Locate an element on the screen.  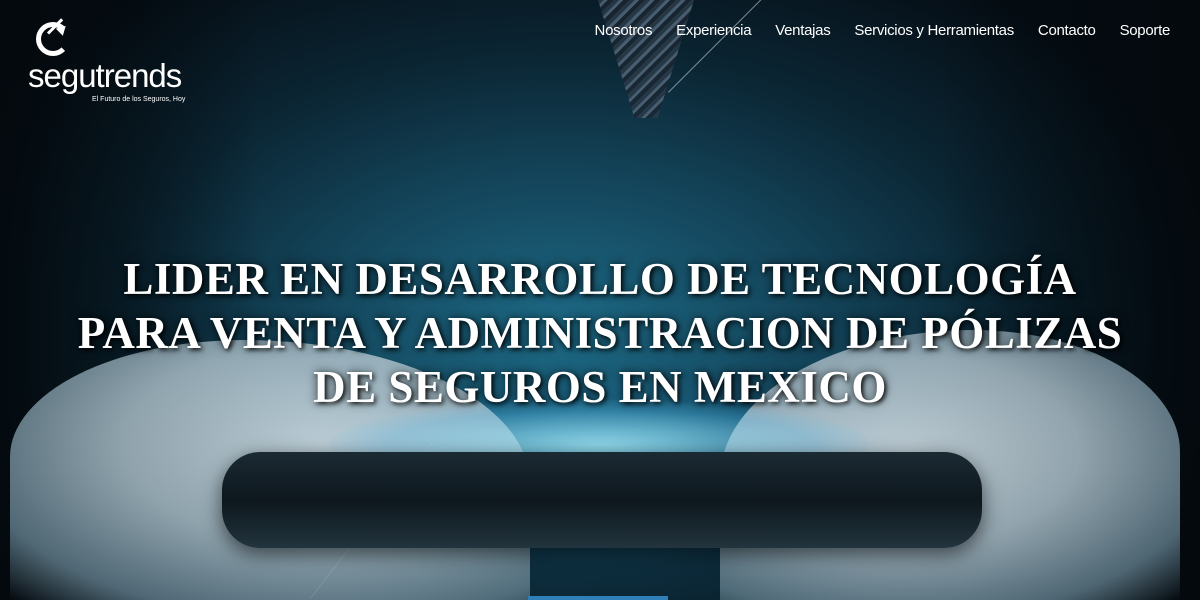
headline-line: PARA VENTA Y ADMINISTRACION DE PÓLIZAS is located at coordinates (600, 333).